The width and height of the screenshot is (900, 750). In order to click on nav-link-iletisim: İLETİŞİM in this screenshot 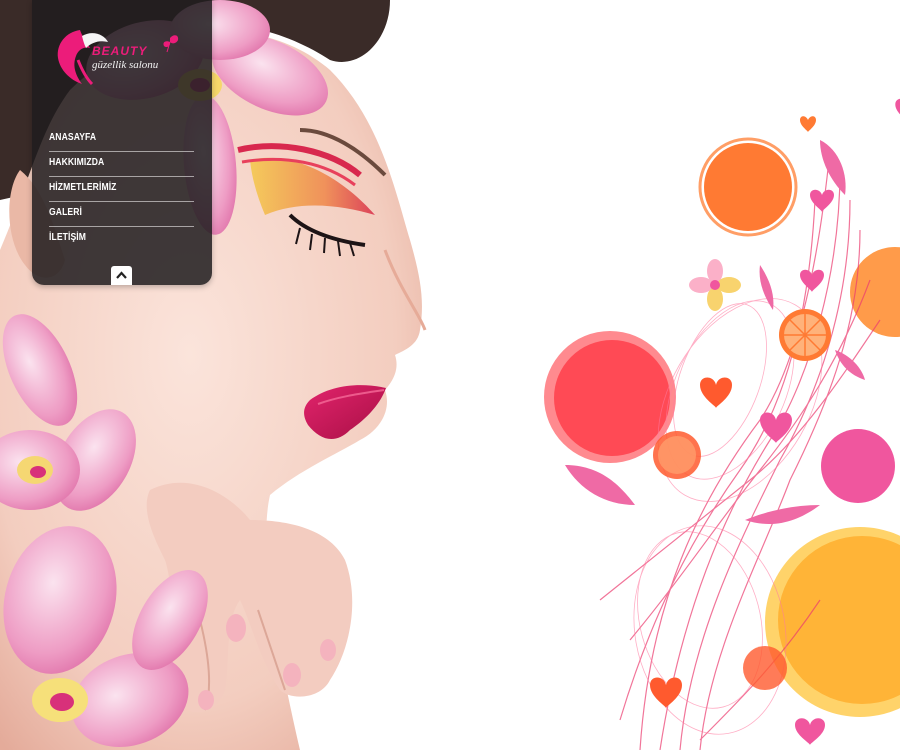, I will do `click(111, 235)`.